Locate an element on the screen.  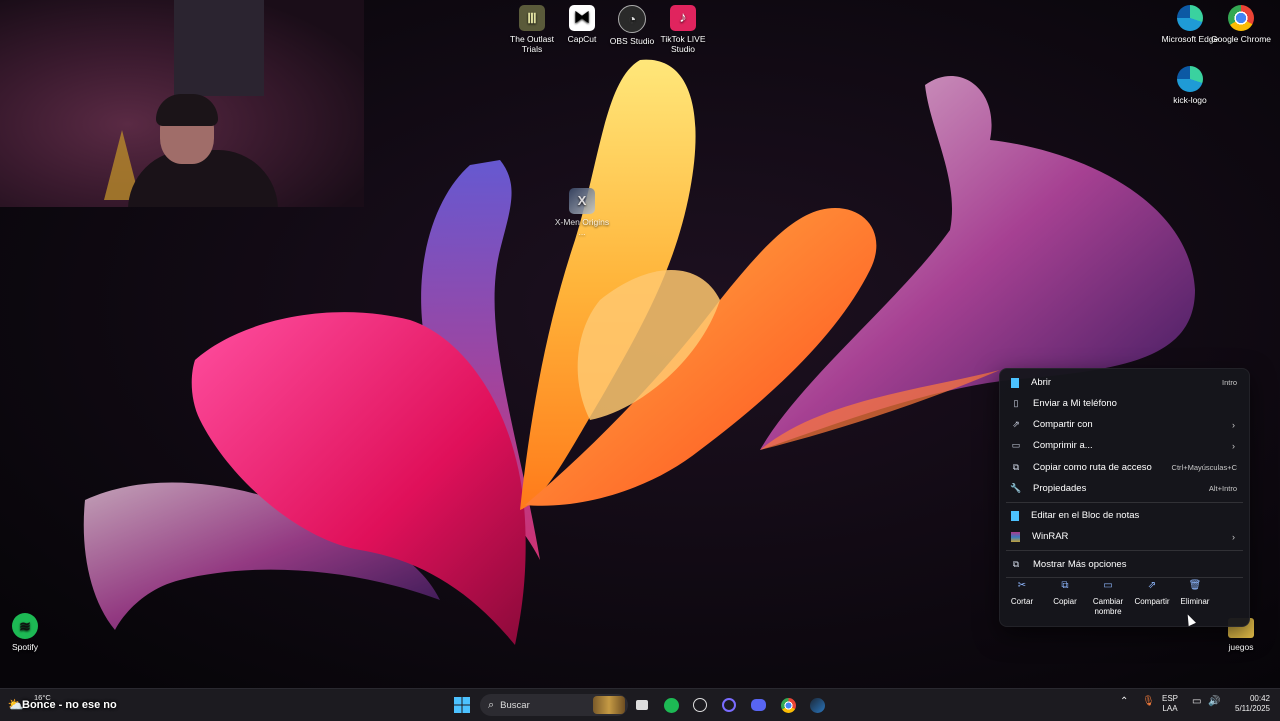
taskbar-discord is located at coordinates (758, 705).